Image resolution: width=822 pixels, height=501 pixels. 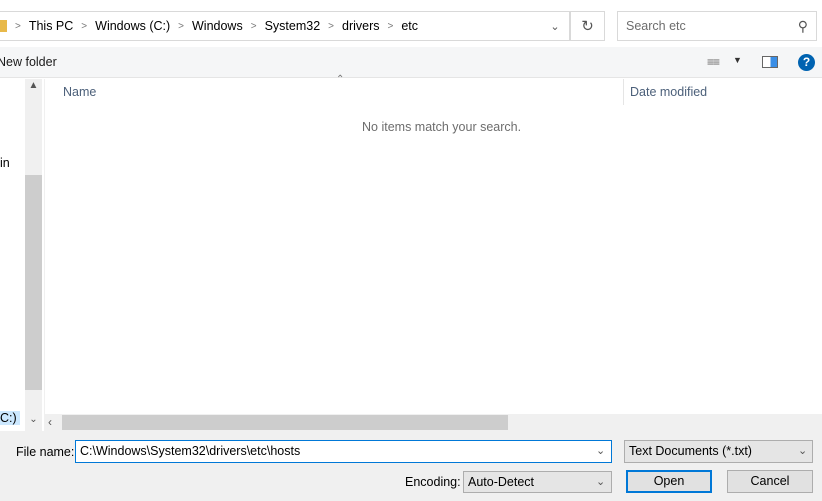 I want to click on file-name-chevron-down-icon: ⌄, so click(x=600, y=450).